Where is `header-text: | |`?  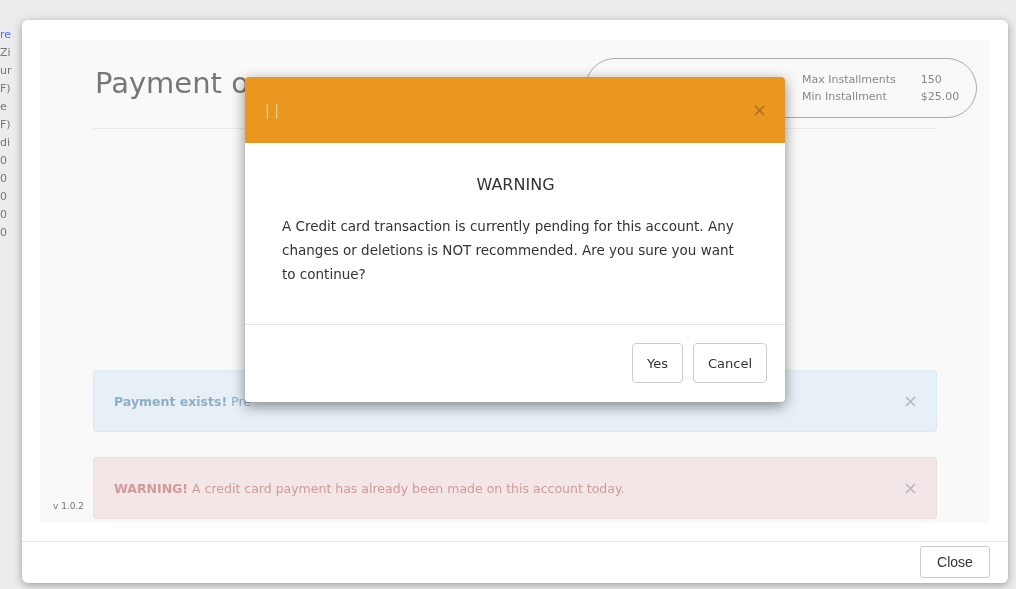
header-text: | | is located at coordinates (272, 110).